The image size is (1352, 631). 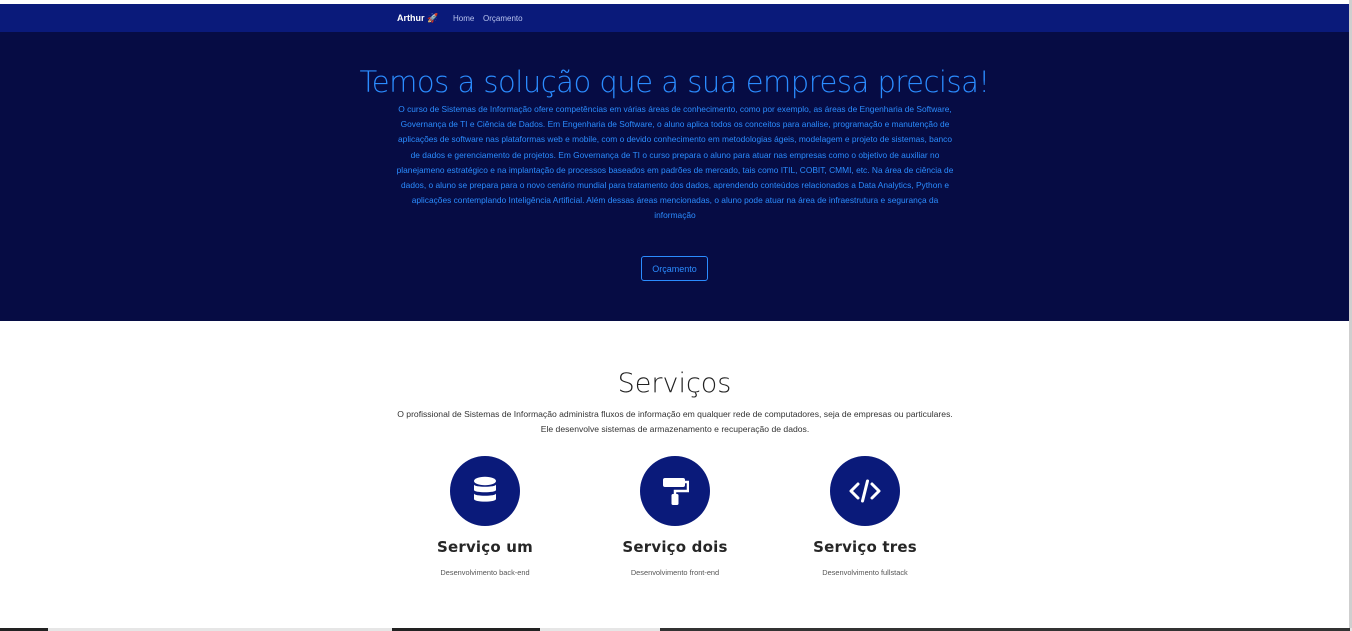 What do you see at coordinates (675, 547) in the screenshot?
I see `service-name: Serviço dois` at bounding box center [675, 547].